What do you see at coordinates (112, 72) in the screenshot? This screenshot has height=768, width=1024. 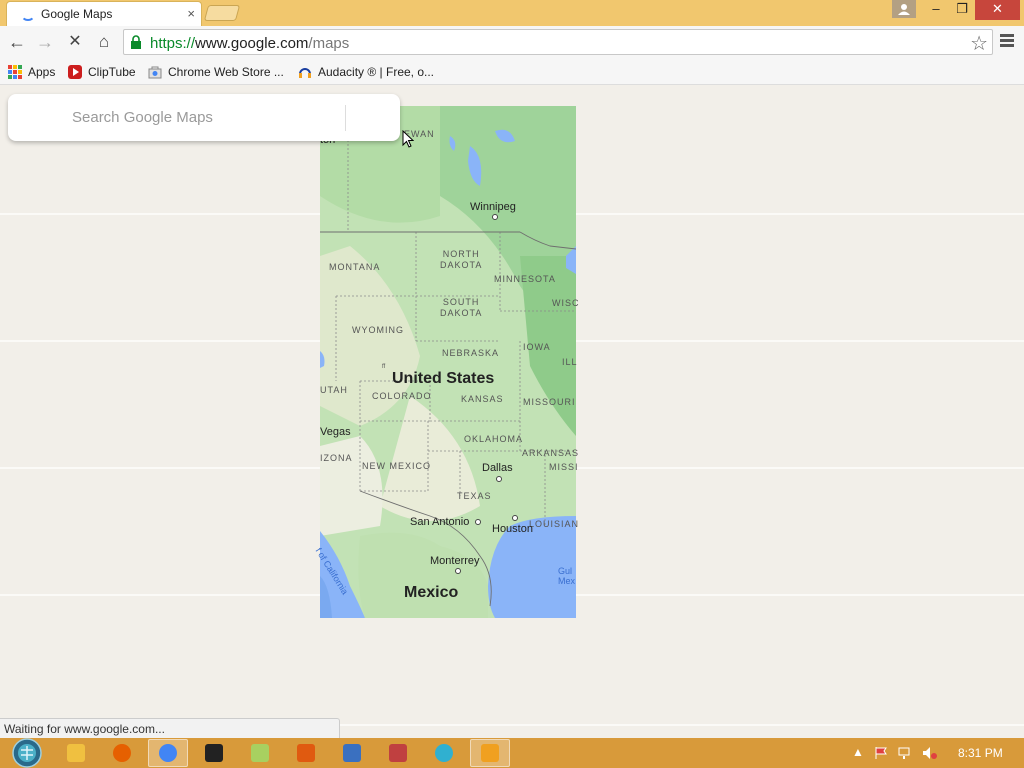 I see `bookmark-label: ClipTube` at bounding box center [112, 72].